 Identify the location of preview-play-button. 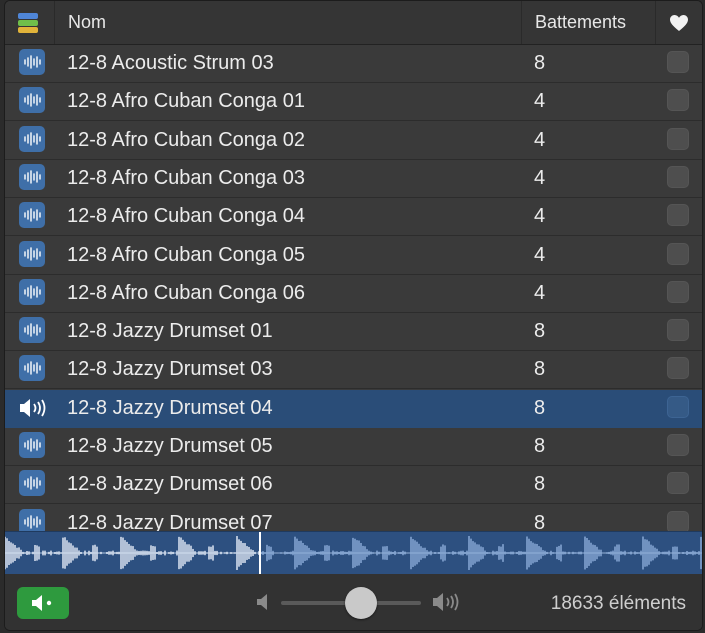
(43, 603).